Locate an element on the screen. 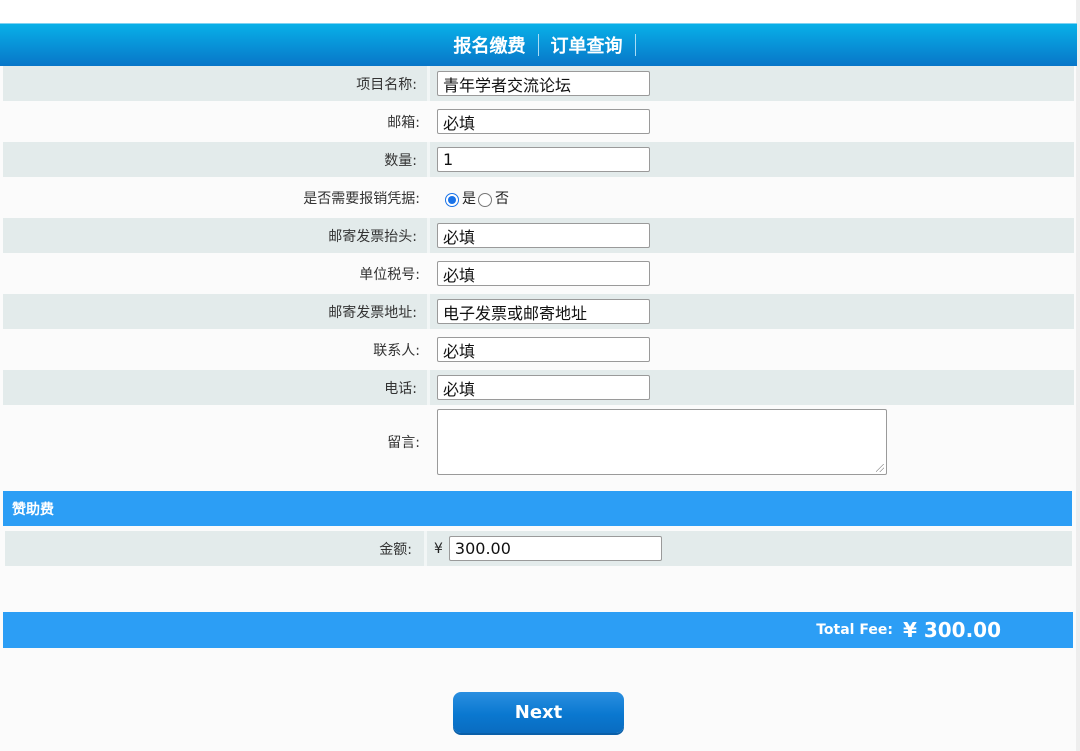 The image size is (1080, 751). total-fee-value: ¥ 300.00 is located at coordinates (951, 630).